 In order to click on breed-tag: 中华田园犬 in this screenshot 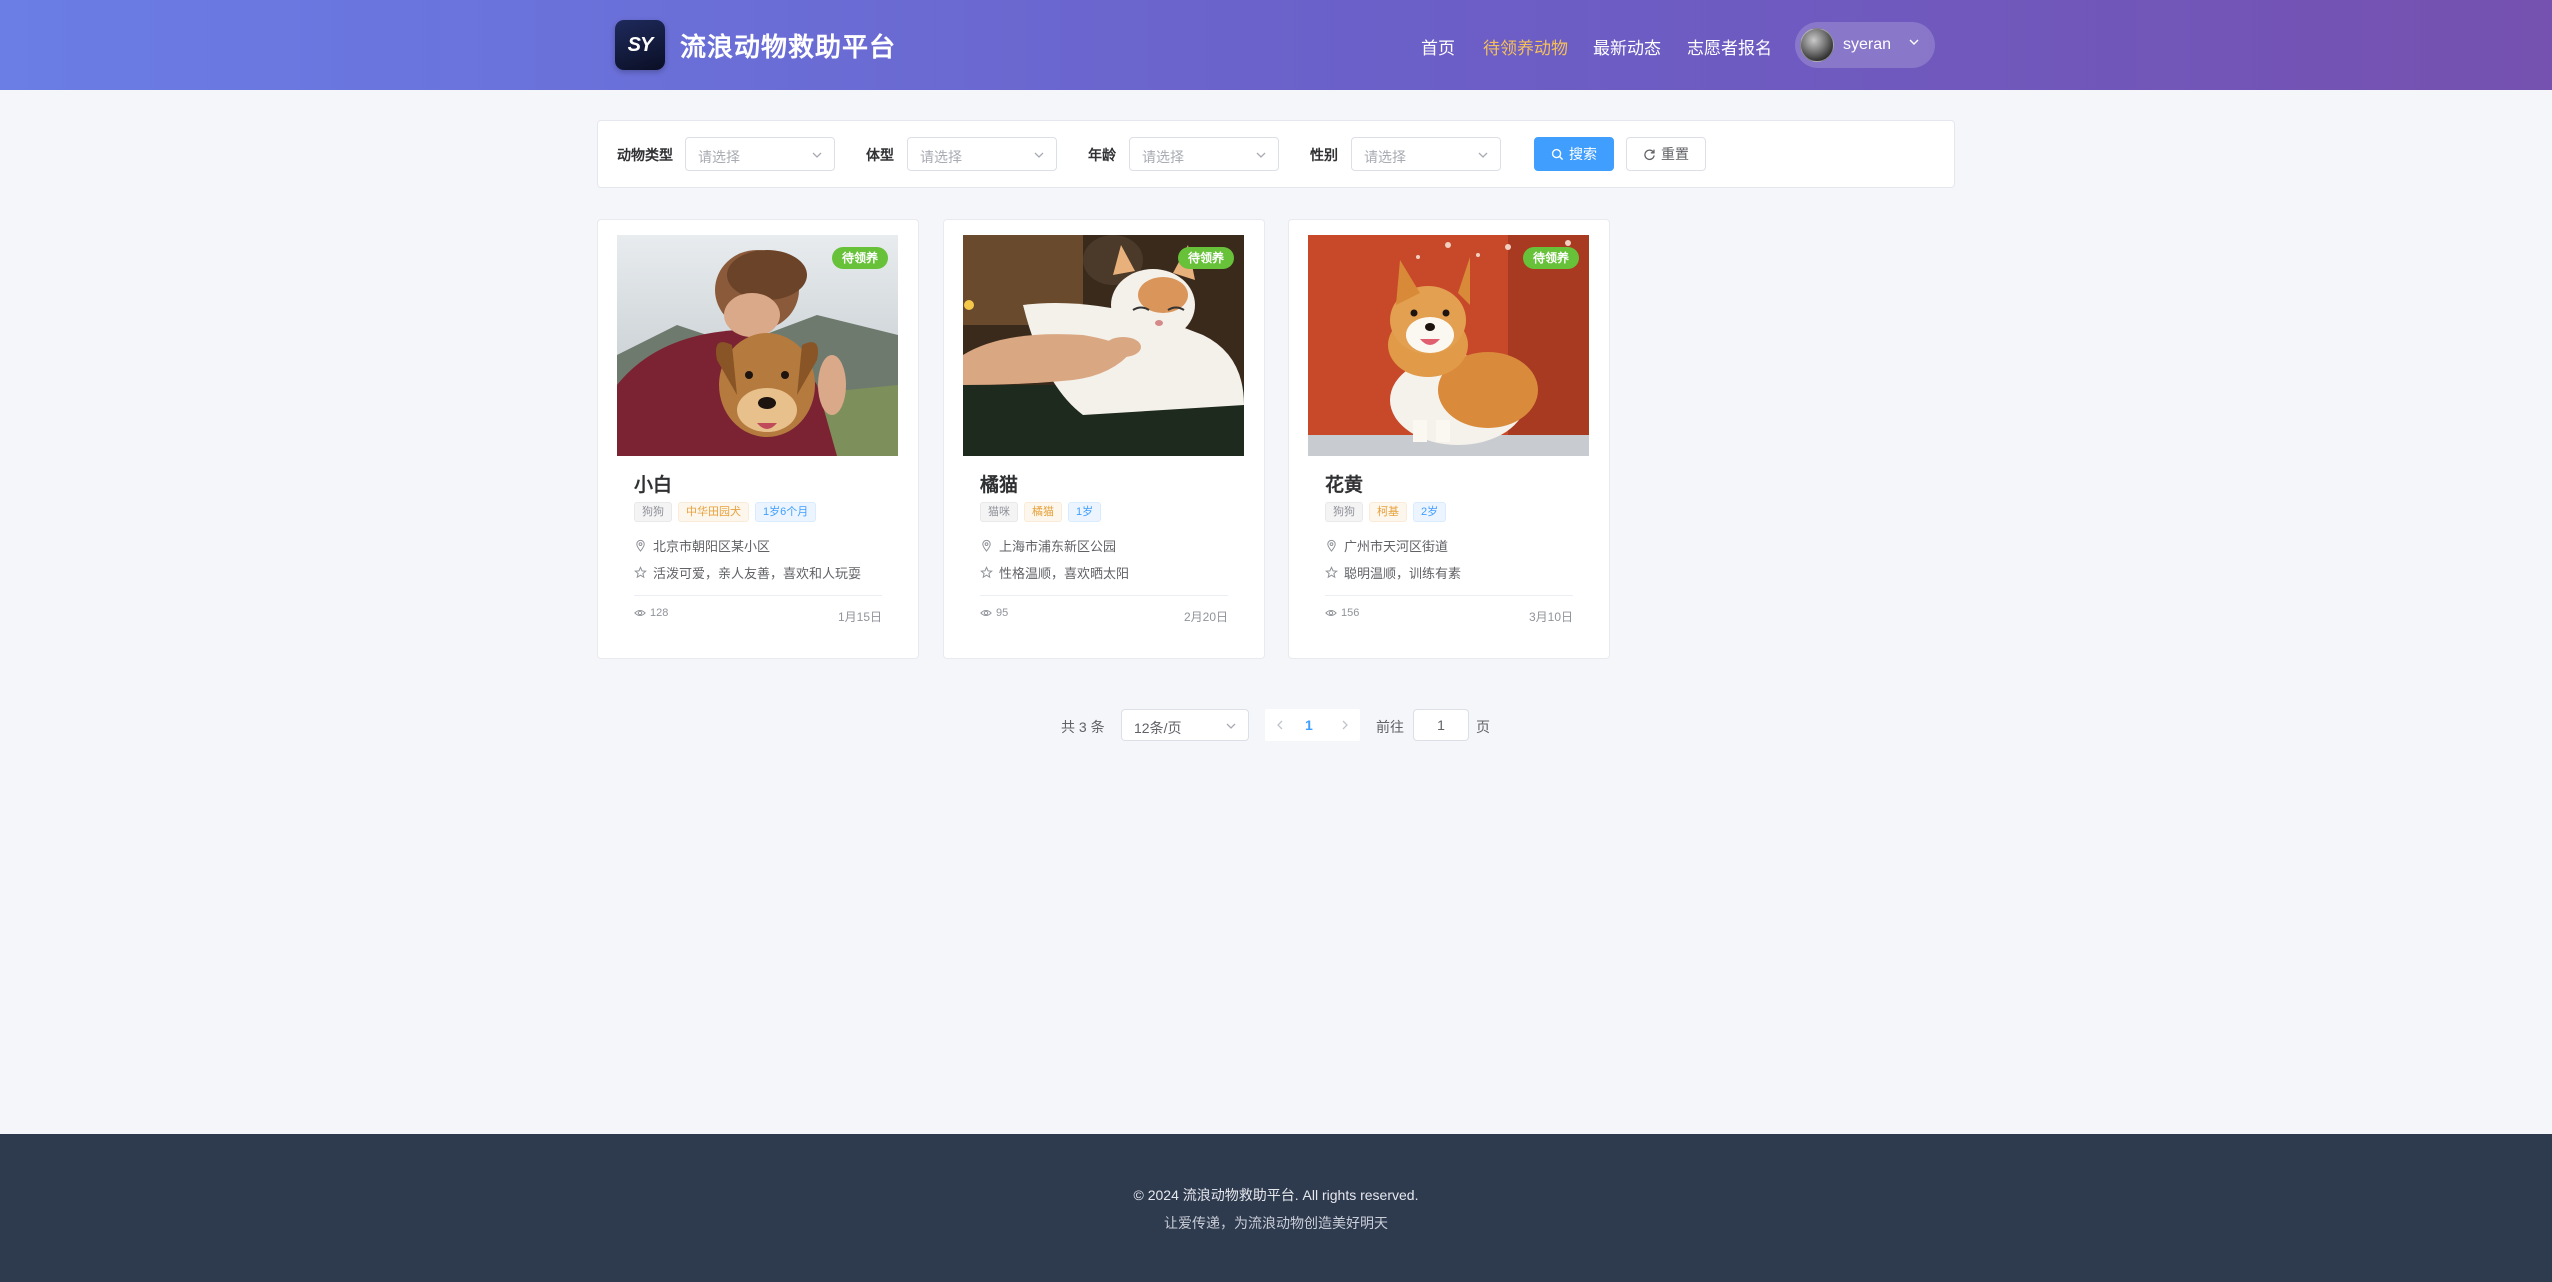, I will do `click(713, 512)`.